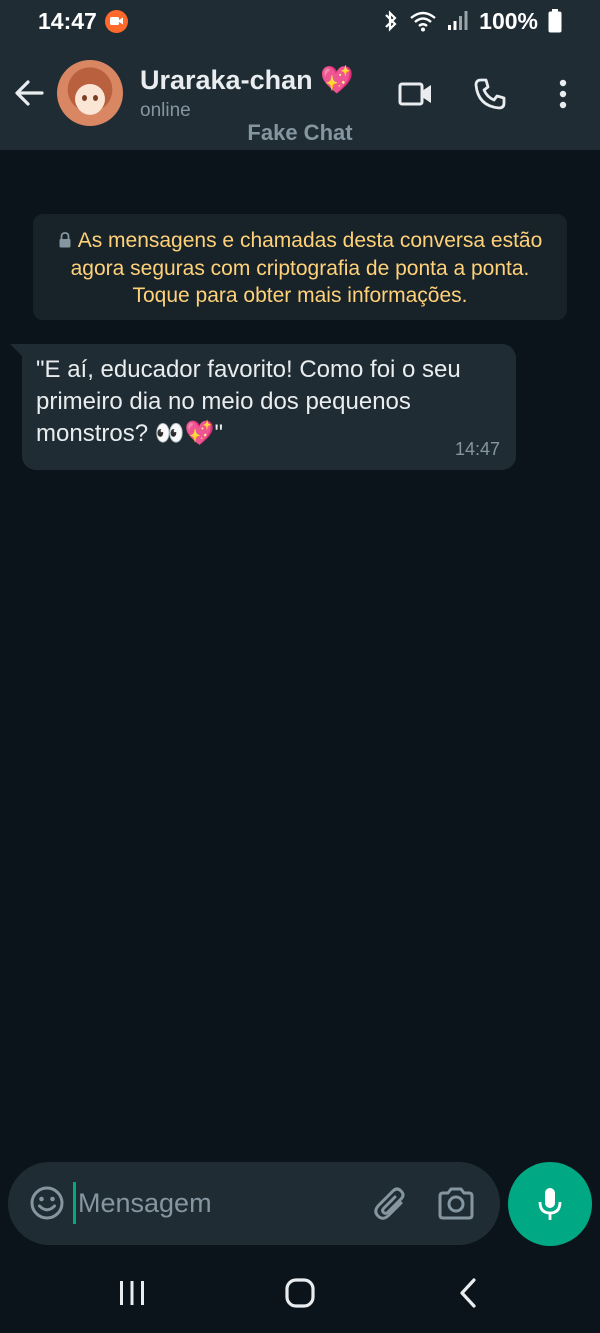 This screenshot has width=600, height=1333. Describe the element at coordinates (65, 240) in the screenshot. I see `lock-icon` at that location.